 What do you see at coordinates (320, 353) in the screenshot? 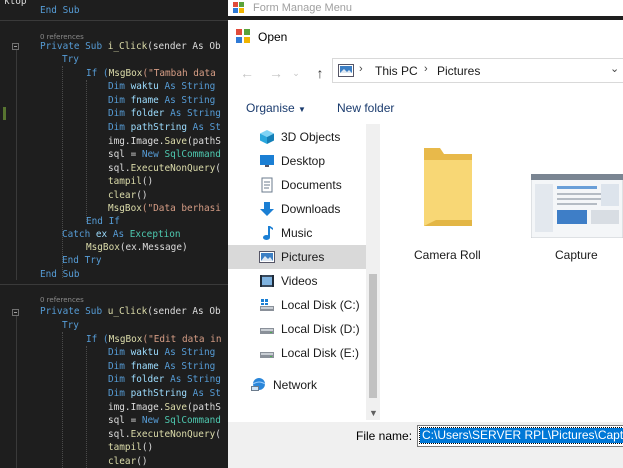
I see `nav-item-label: Local Disk (E:)` at bounding box center [320, 353].